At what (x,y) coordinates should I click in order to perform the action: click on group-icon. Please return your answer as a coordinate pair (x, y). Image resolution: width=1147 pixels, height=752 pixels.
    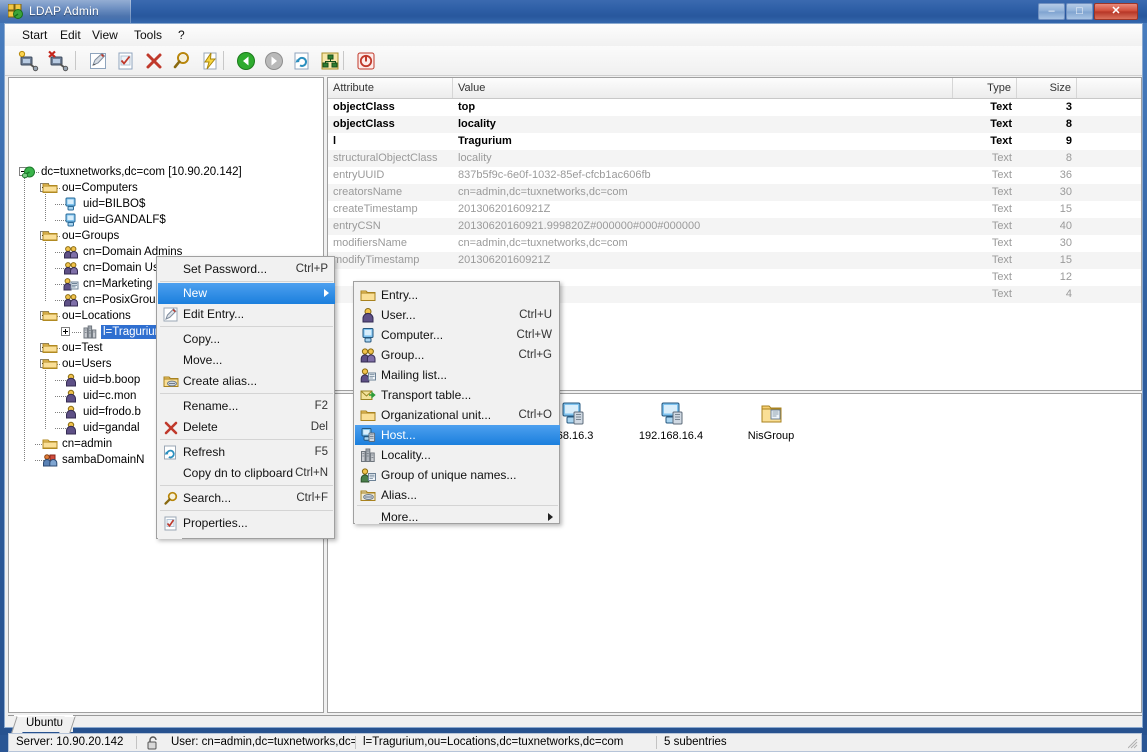
    Looking at the image, I should click on (71, 268).